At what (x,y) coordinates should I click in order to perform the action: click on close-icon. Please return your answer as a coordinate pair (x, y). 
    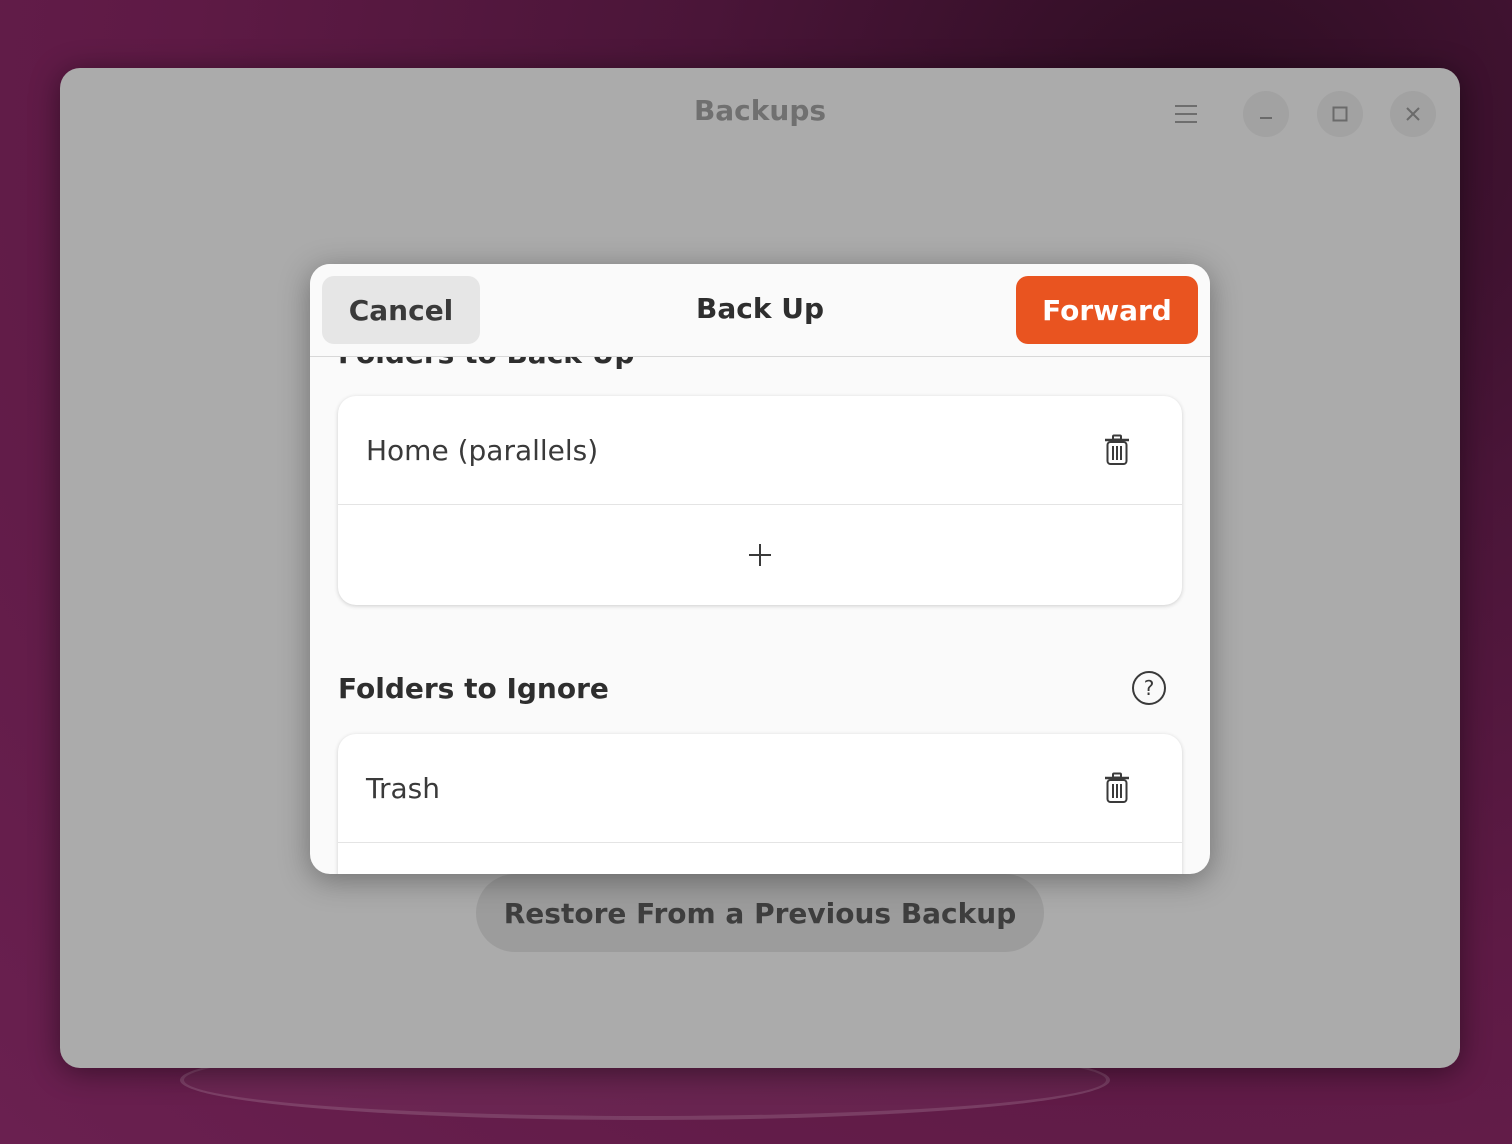
    Looking at the image, I should click on (1413, 114).